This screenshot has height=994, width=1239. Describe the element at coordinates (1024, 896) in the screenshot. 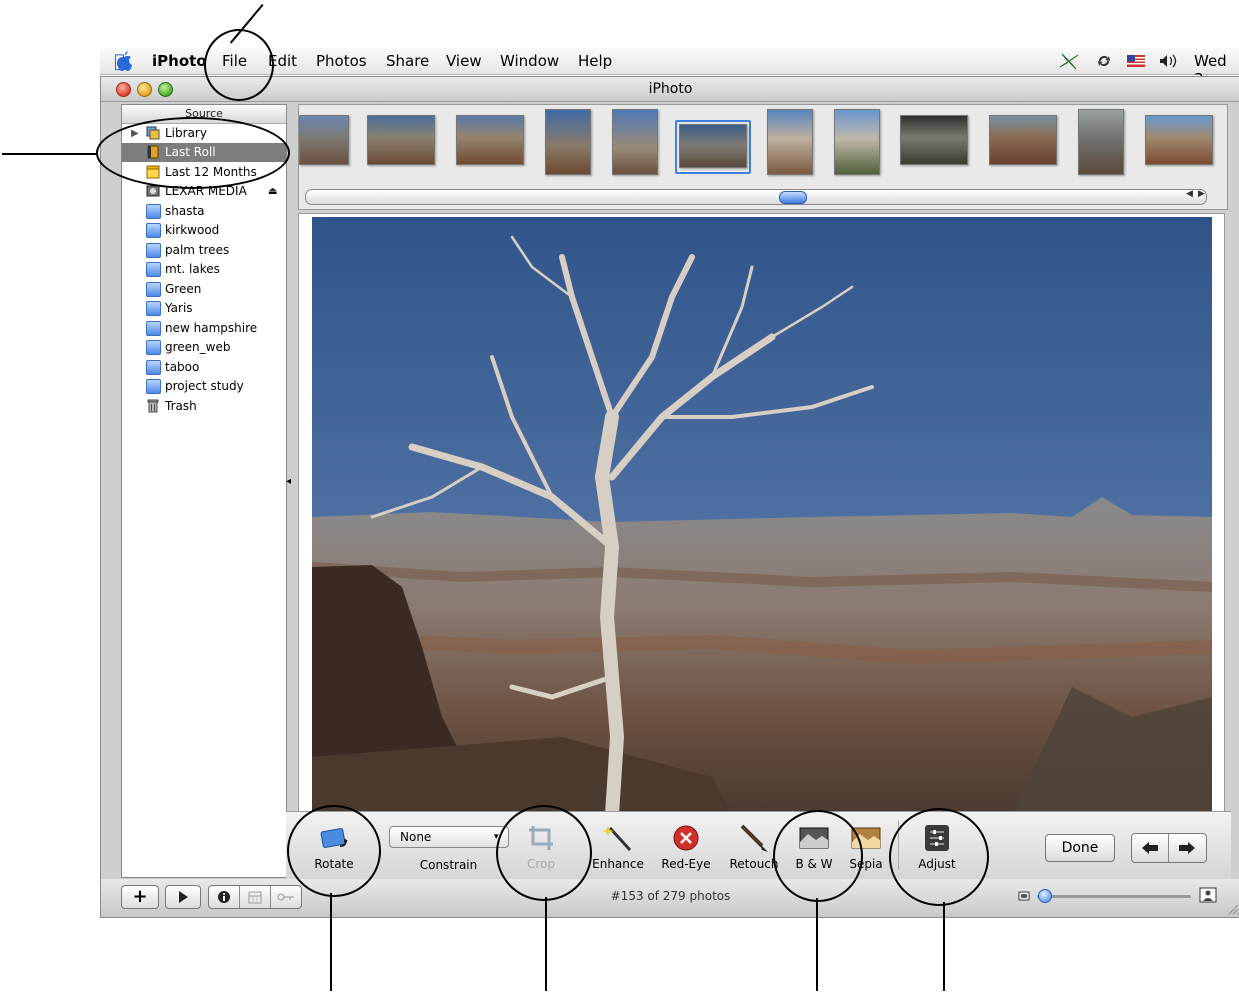

I see `small-photo-icon` at that location.